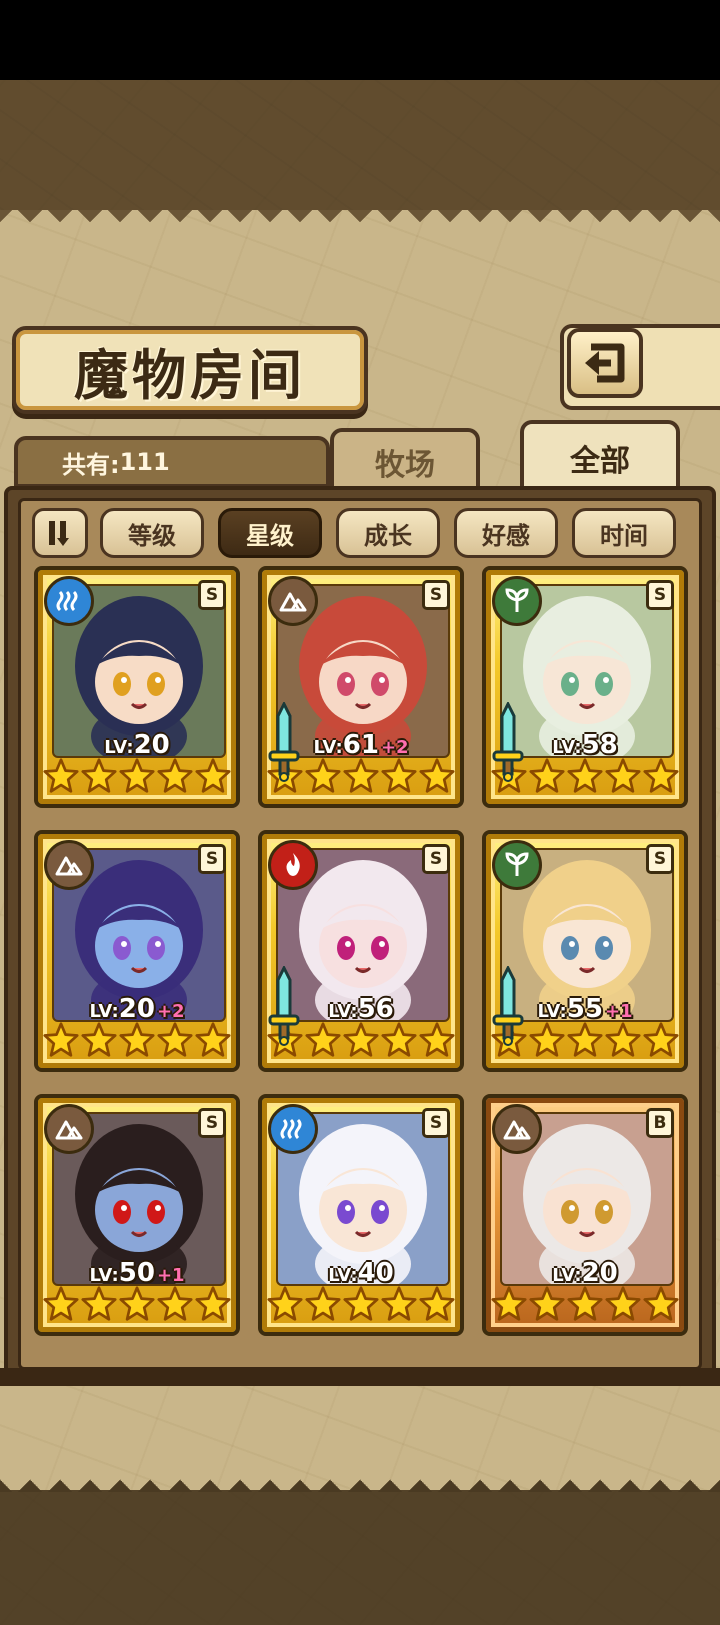  I want to click on level-bonus: +1, so click(618, 1011).